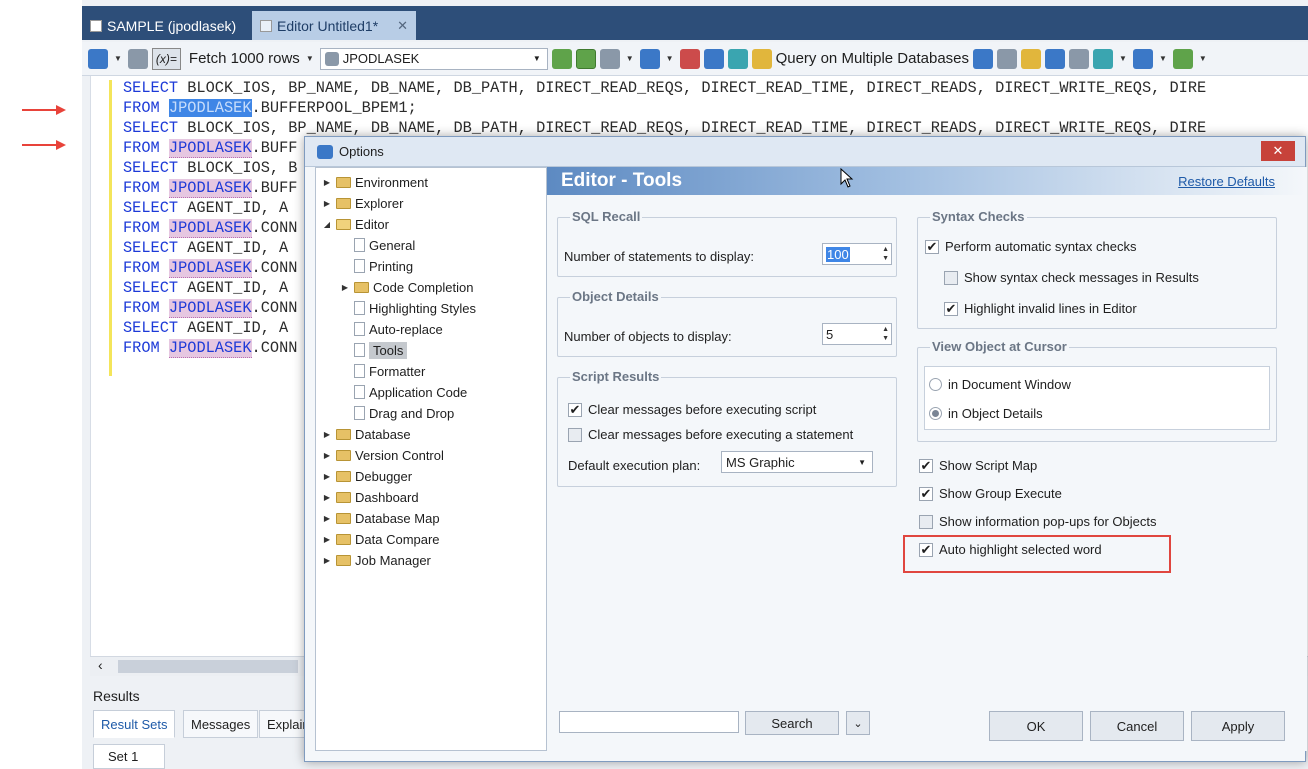 The width and height of the screenshot is (1308, 769). I want to click on code-line: FROM JPODLASEK.BUFF, so click(210, 188).